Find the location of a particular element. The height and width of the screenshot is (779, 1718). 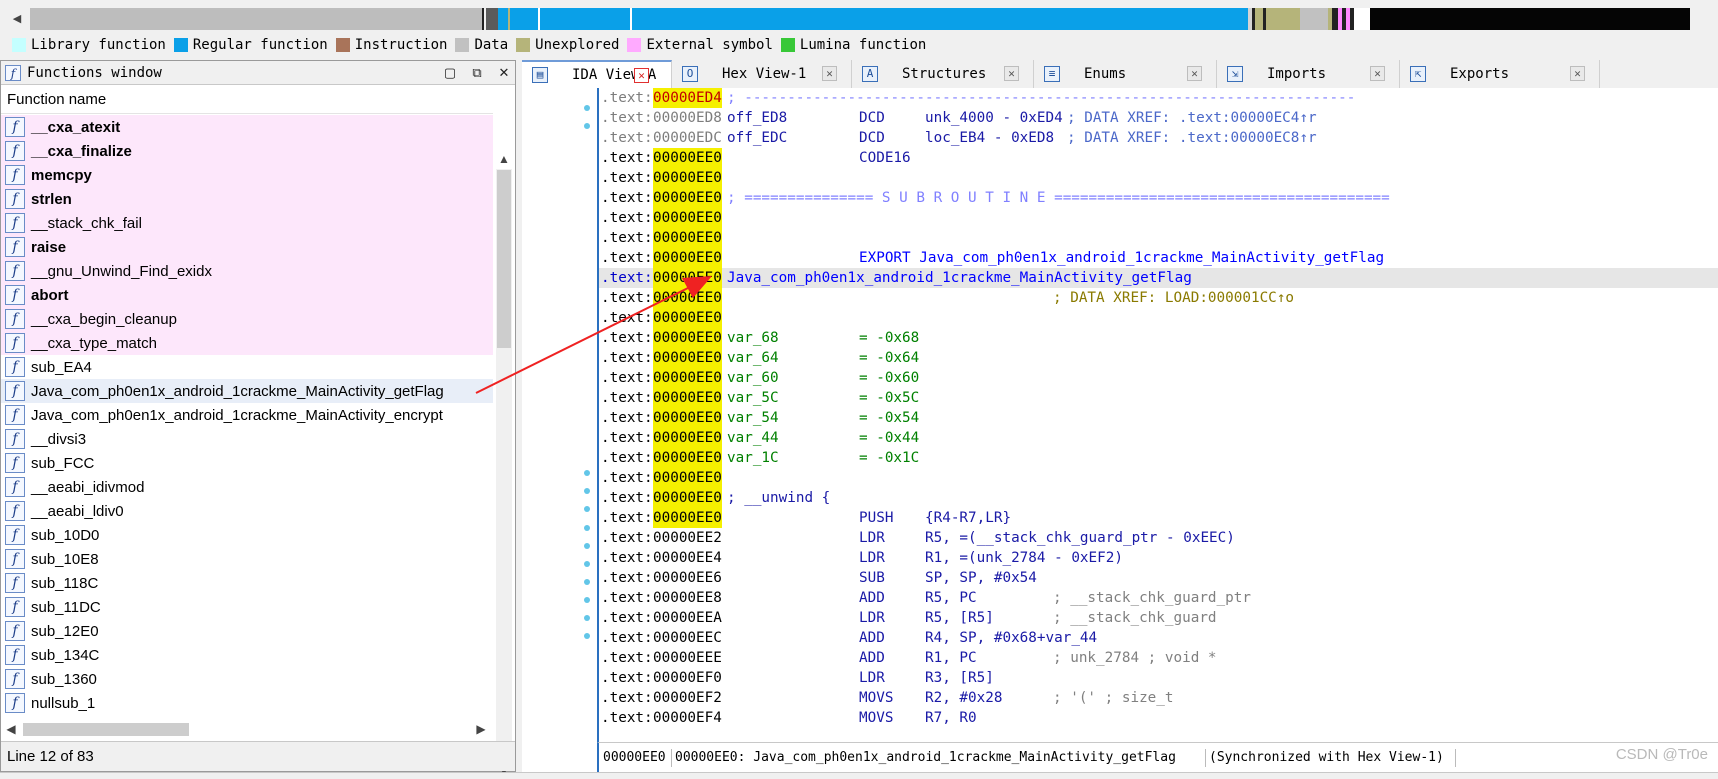

function-list-item: f sub_1360 is located at coordinates (247, 679).